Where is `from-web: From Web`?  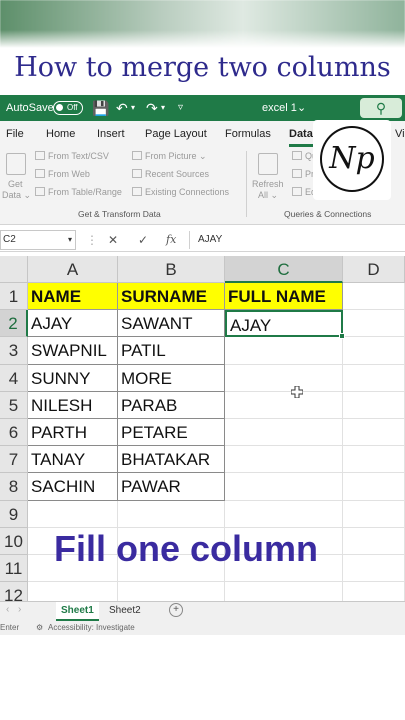
from-web: From Web is located at coordinates (62, 174).